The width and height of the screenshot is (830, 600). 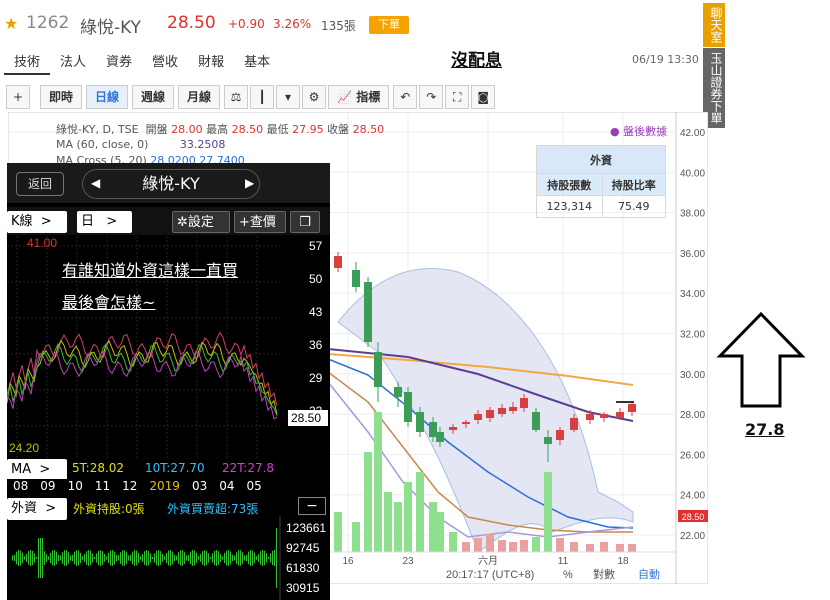 What do you see at coordinates (714, 25) in the screenshot?
I see `chat-room-tab: 聊天室` at bounding box center [714, 25].